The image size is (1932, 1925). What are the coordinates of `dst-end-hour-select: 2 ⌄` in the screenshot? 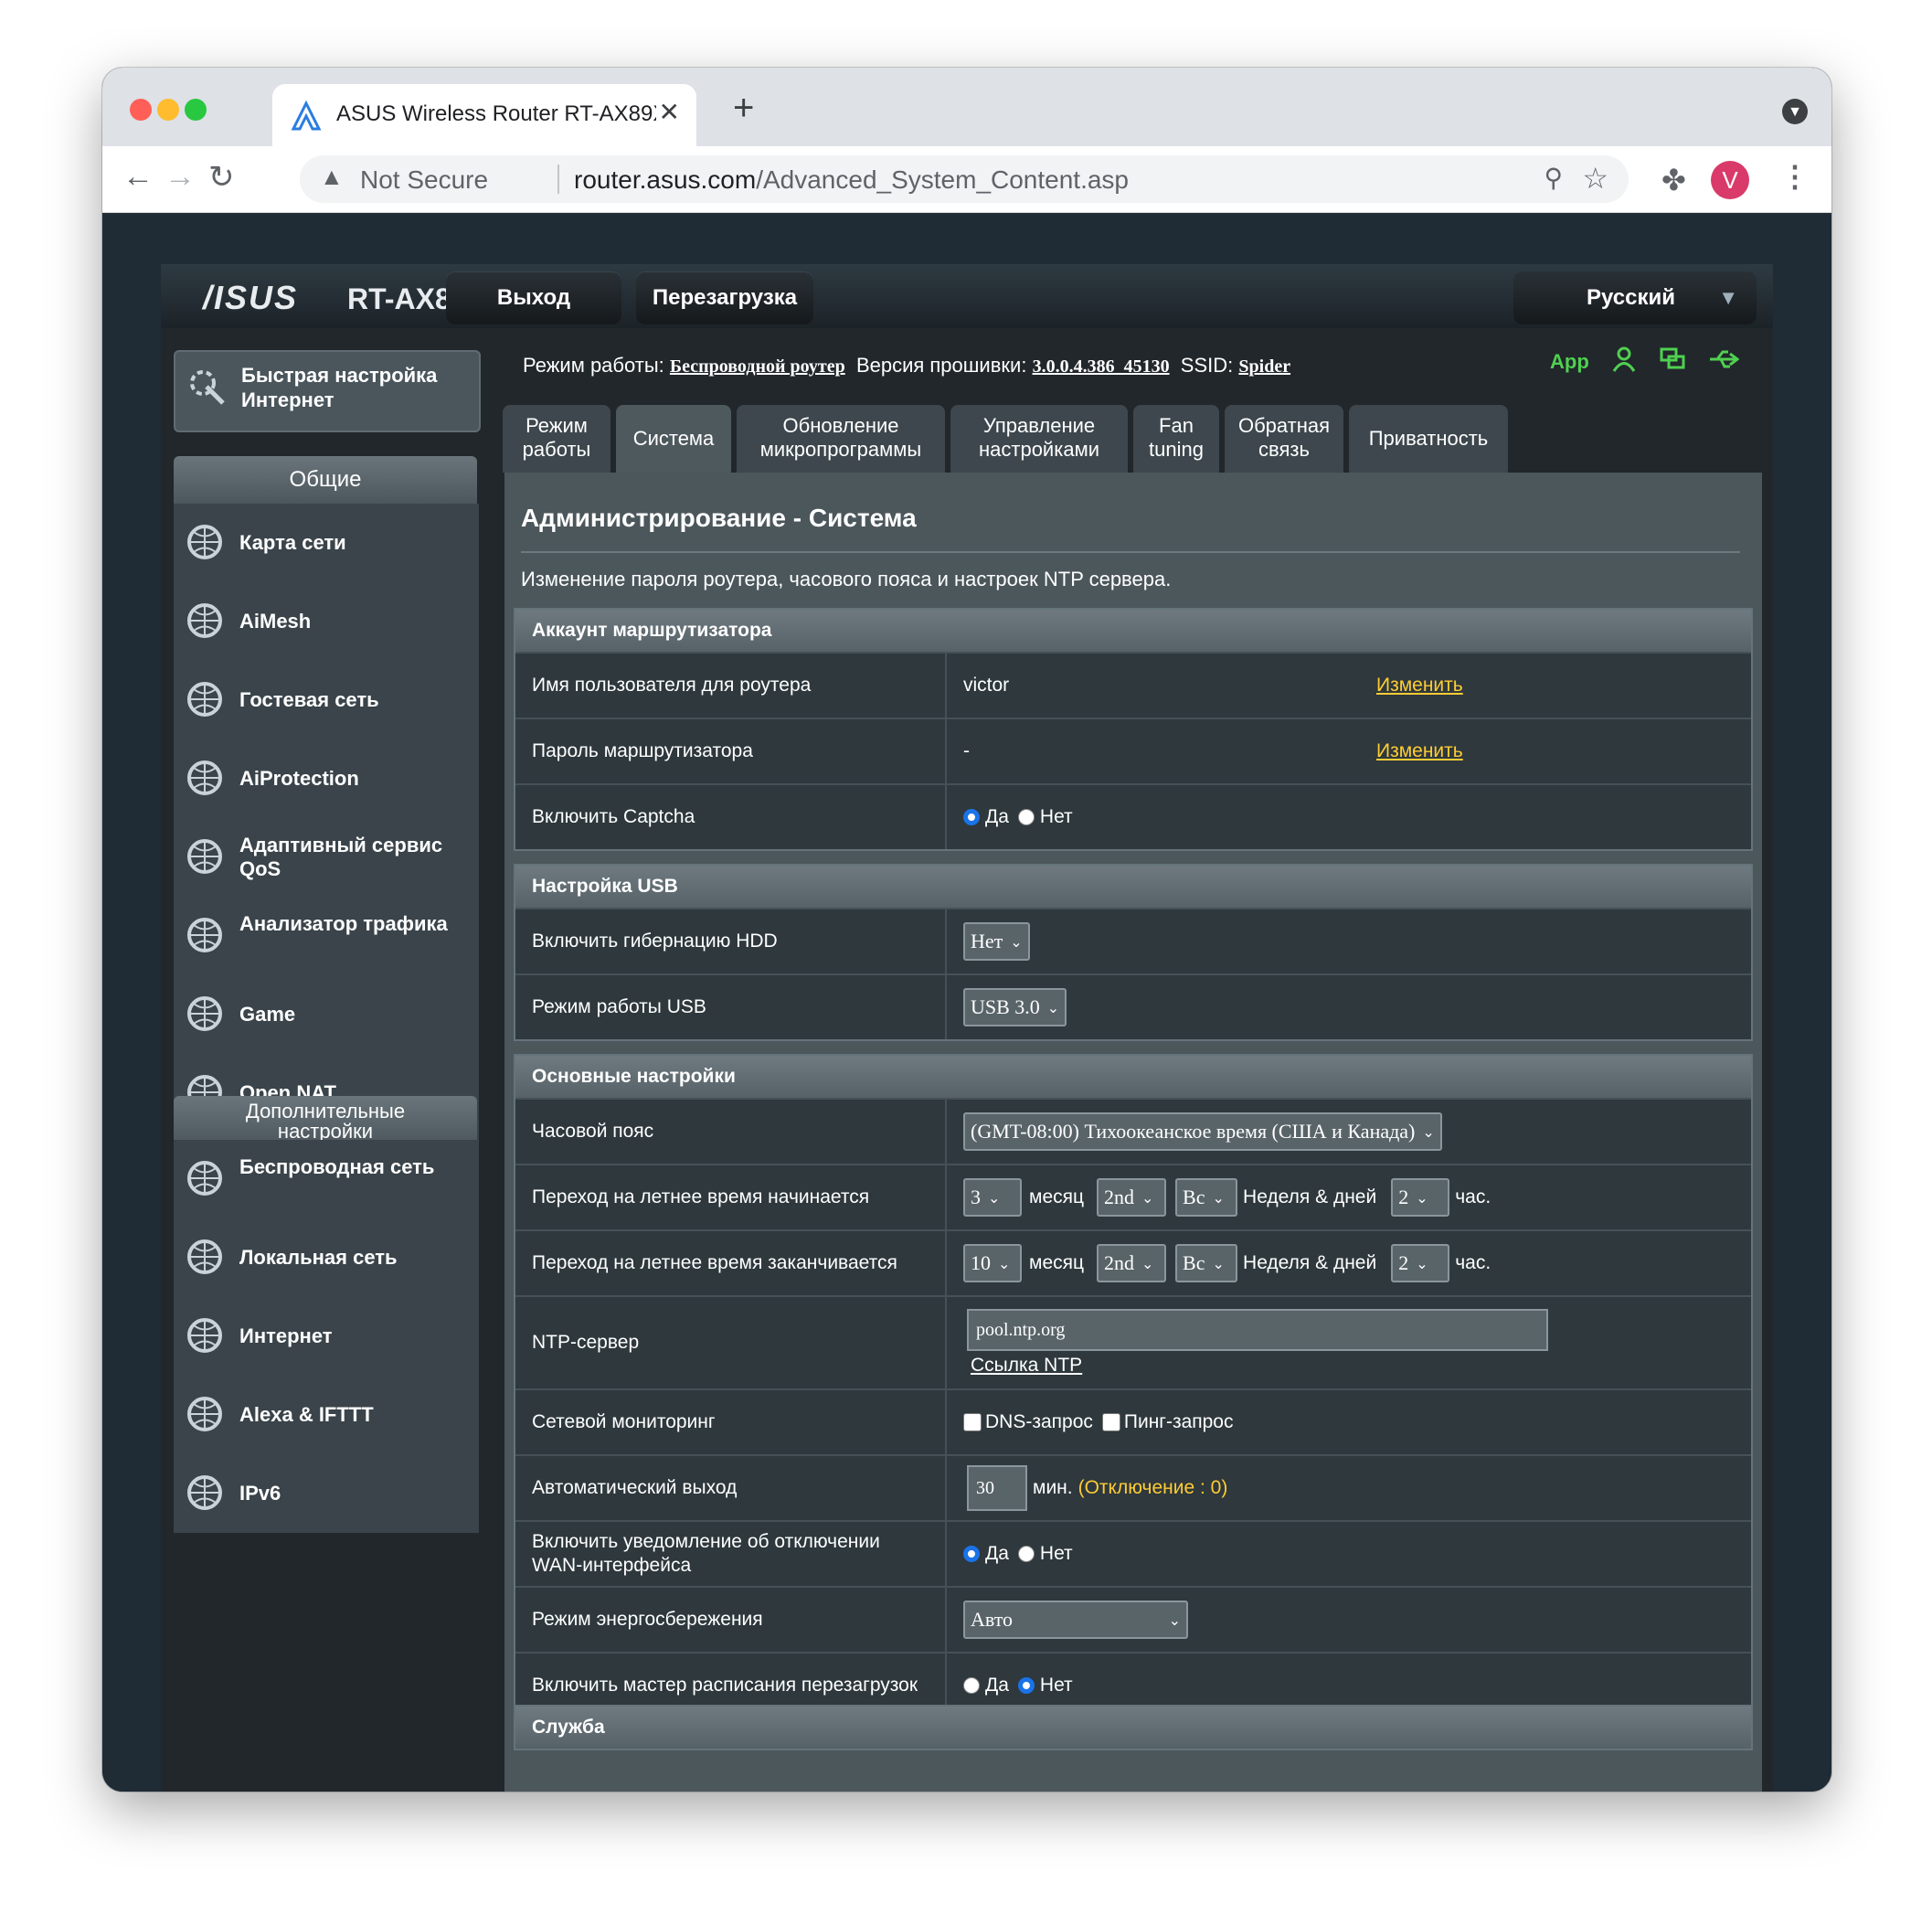 It's located at (1420, 1263).